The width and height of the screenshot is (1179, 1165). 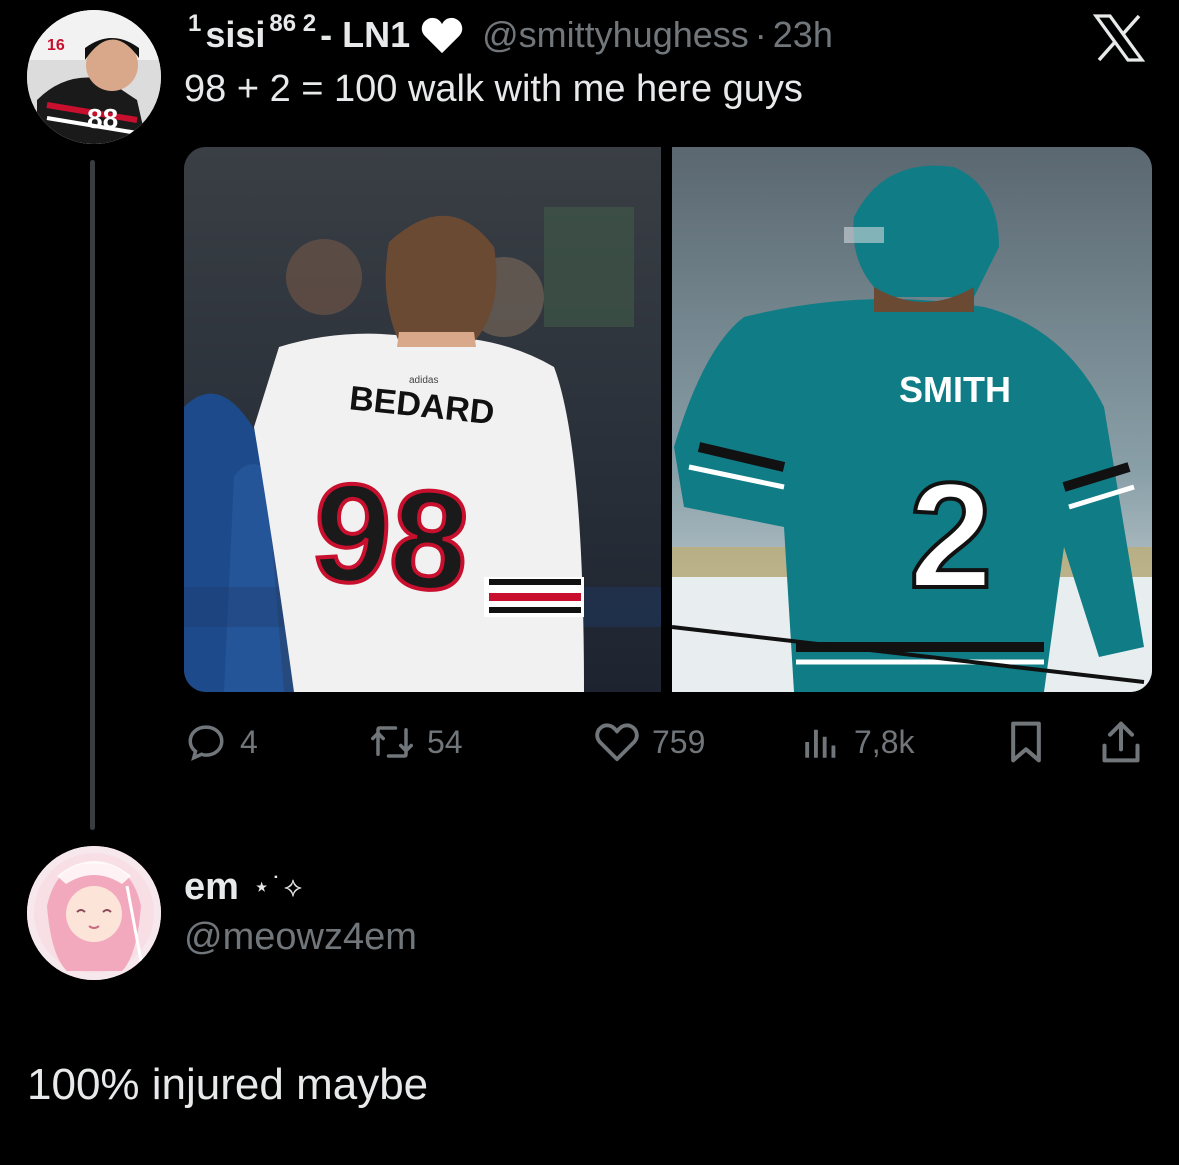 I want to click on reply-text: 100% injured maybe, so click(x=228, y=1084).